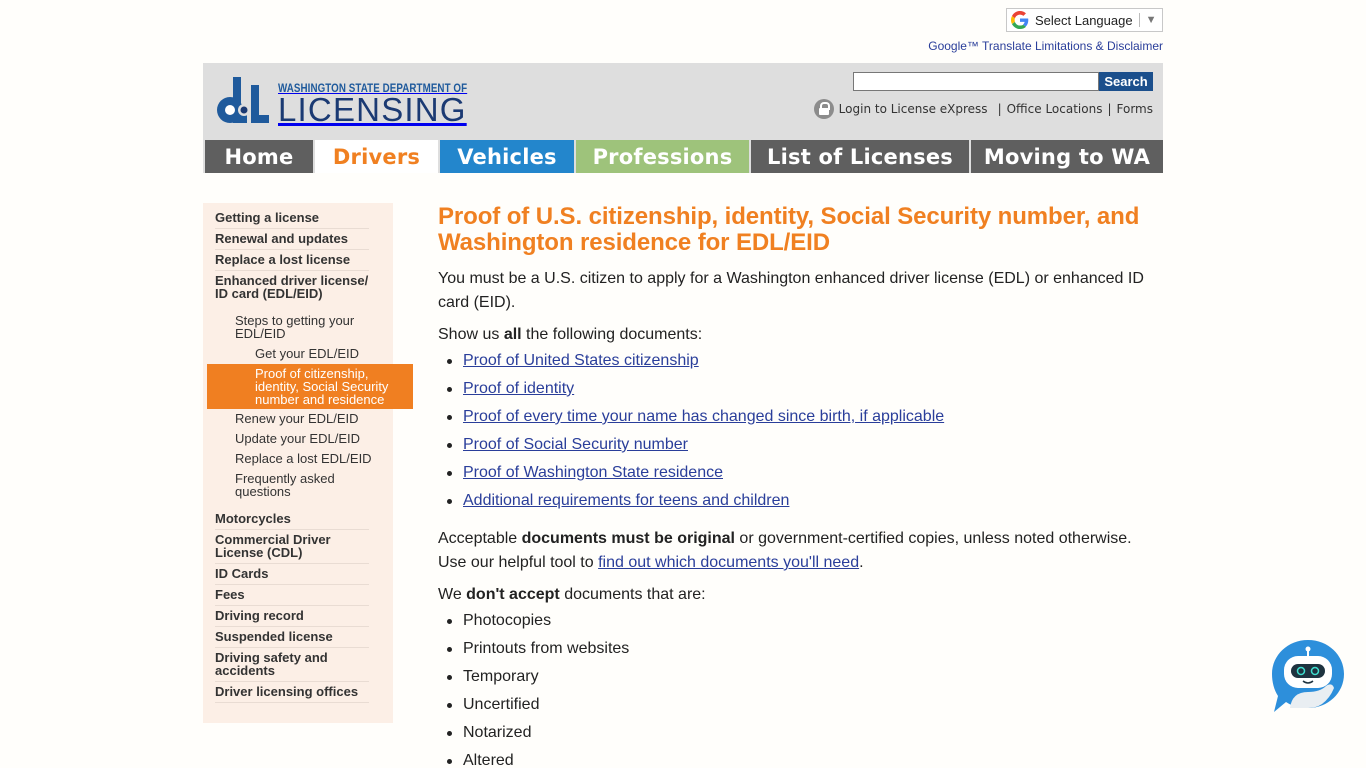  Describe the element at coordinates (1139, 20) in the screenshot. I see `divider` at that location.